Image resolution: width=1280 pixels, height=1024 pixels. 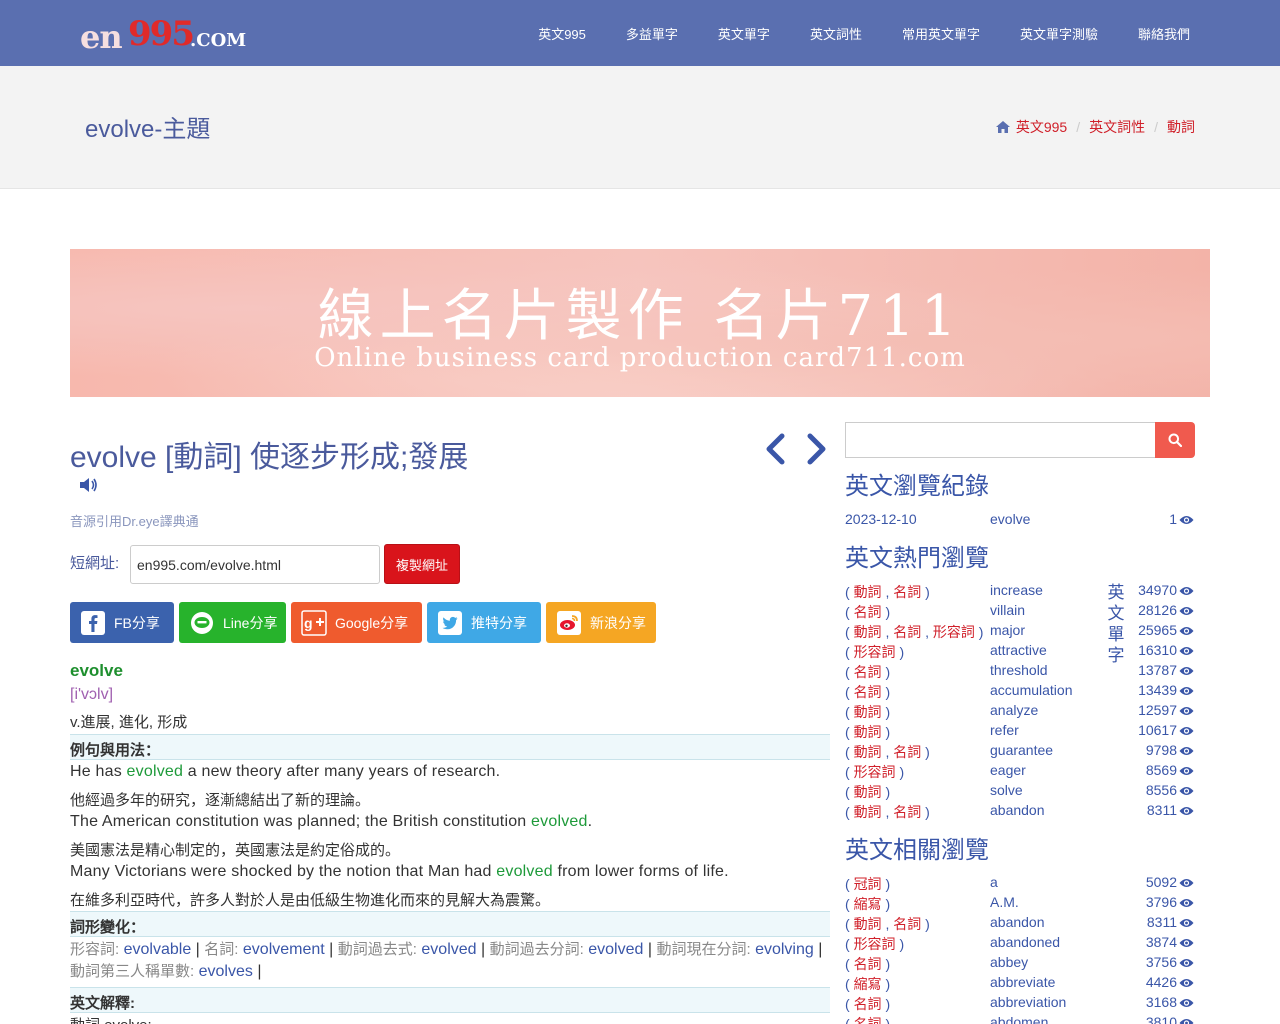 What do you see at coordinates (1004, 730) in the screenshot?
I see `sidebar-word-link: refer` at bounding box center [1004, 730].